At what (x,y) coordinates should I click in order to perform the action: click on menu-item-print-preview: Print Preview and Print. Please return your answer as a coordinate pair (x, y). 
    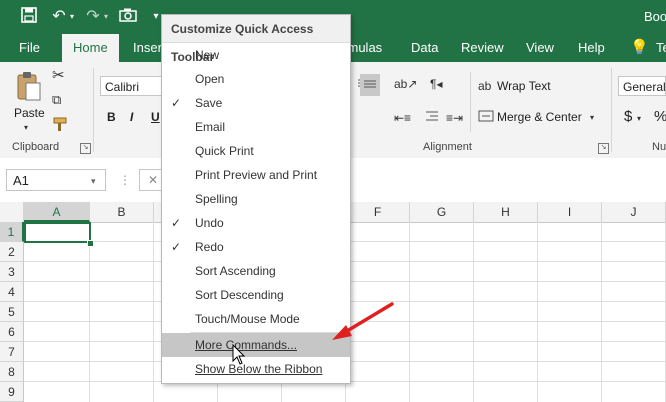
    Looking at the image, I should click on (256, 175).